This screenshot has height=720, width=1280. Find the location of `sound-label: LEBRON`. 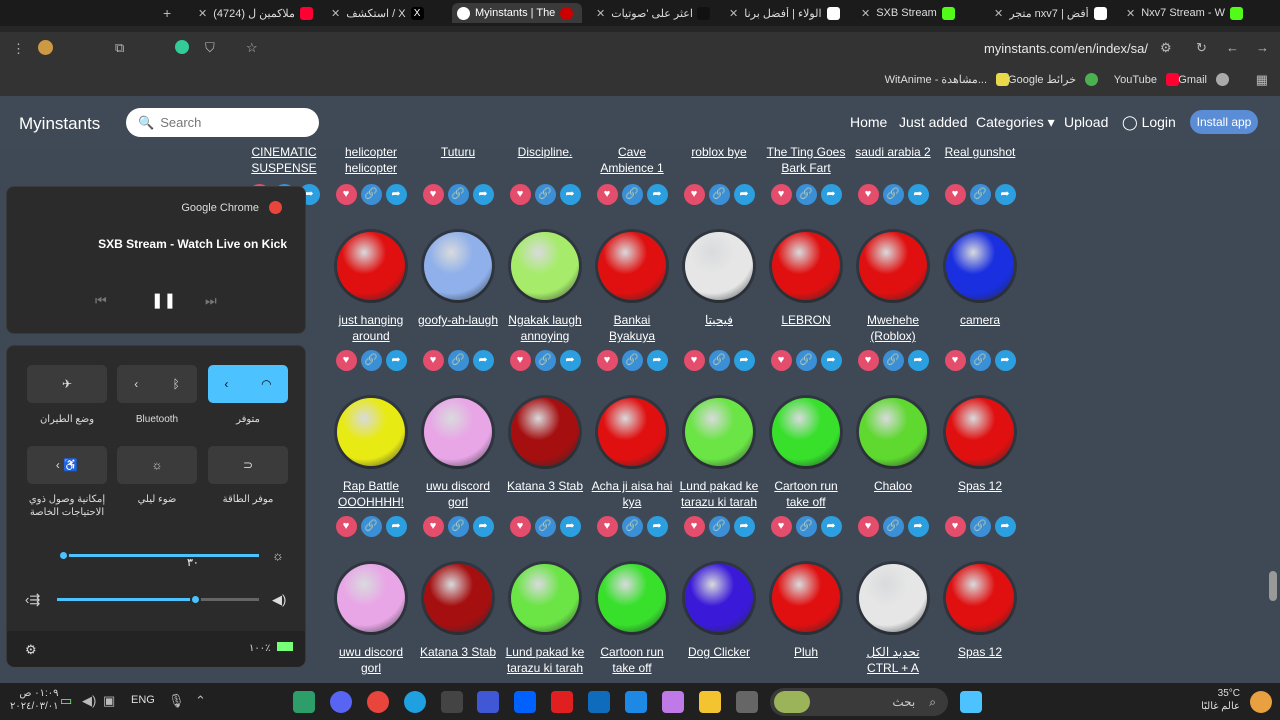

sound-label: LEBRON is located at coordinates (806, 328).